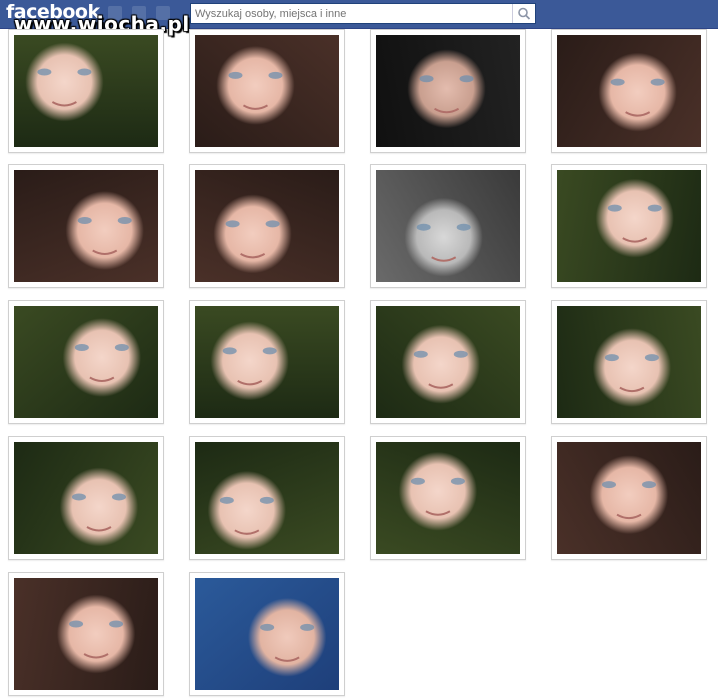 The height and width of the screenshot is (700, 718). I want to click on search-box, so click(363, 13).